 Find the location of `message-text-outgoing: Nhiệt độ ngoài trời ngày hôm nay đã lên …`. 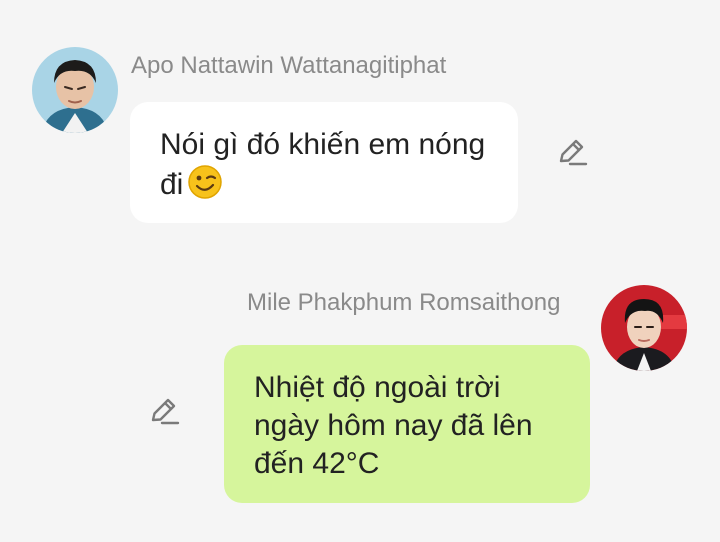

message-text-outgoing: Nhiệt độ ngoài trời ngày hôm nay đã lên … is located at coordinates (393, 425).